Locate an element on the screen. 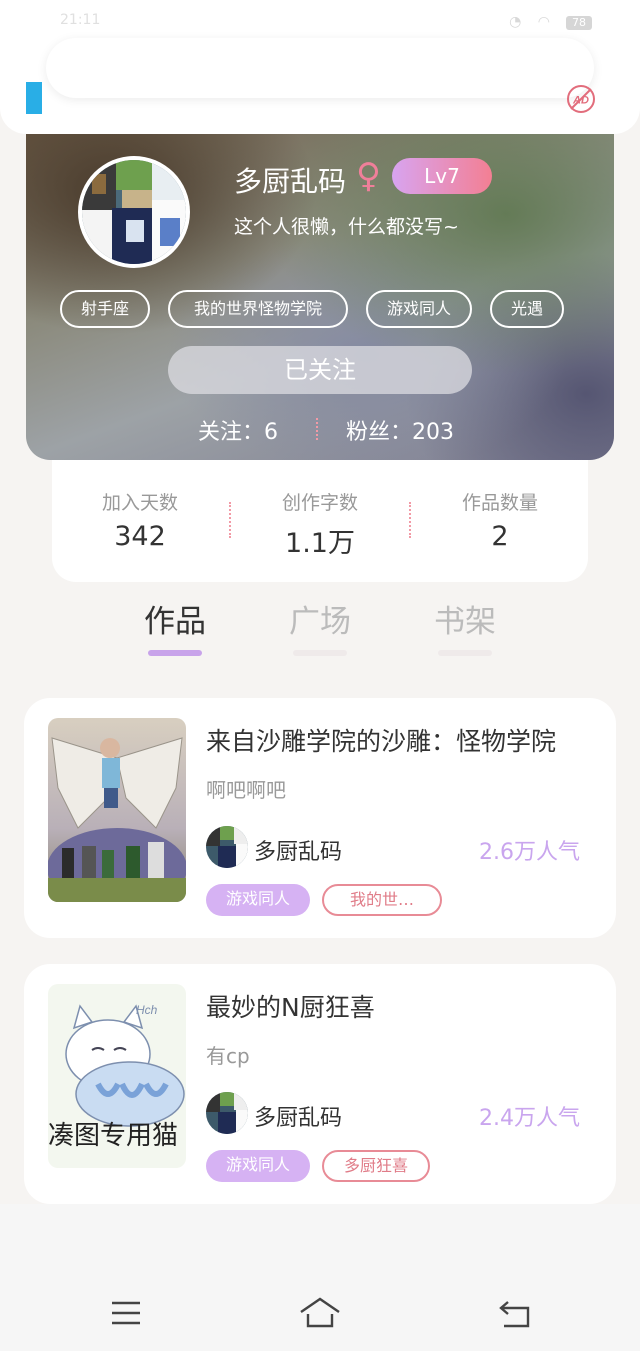 The height and width of the screenshot is (1351, 640). tab-bookshelf: 书架 is located at coordinates (465, 626).